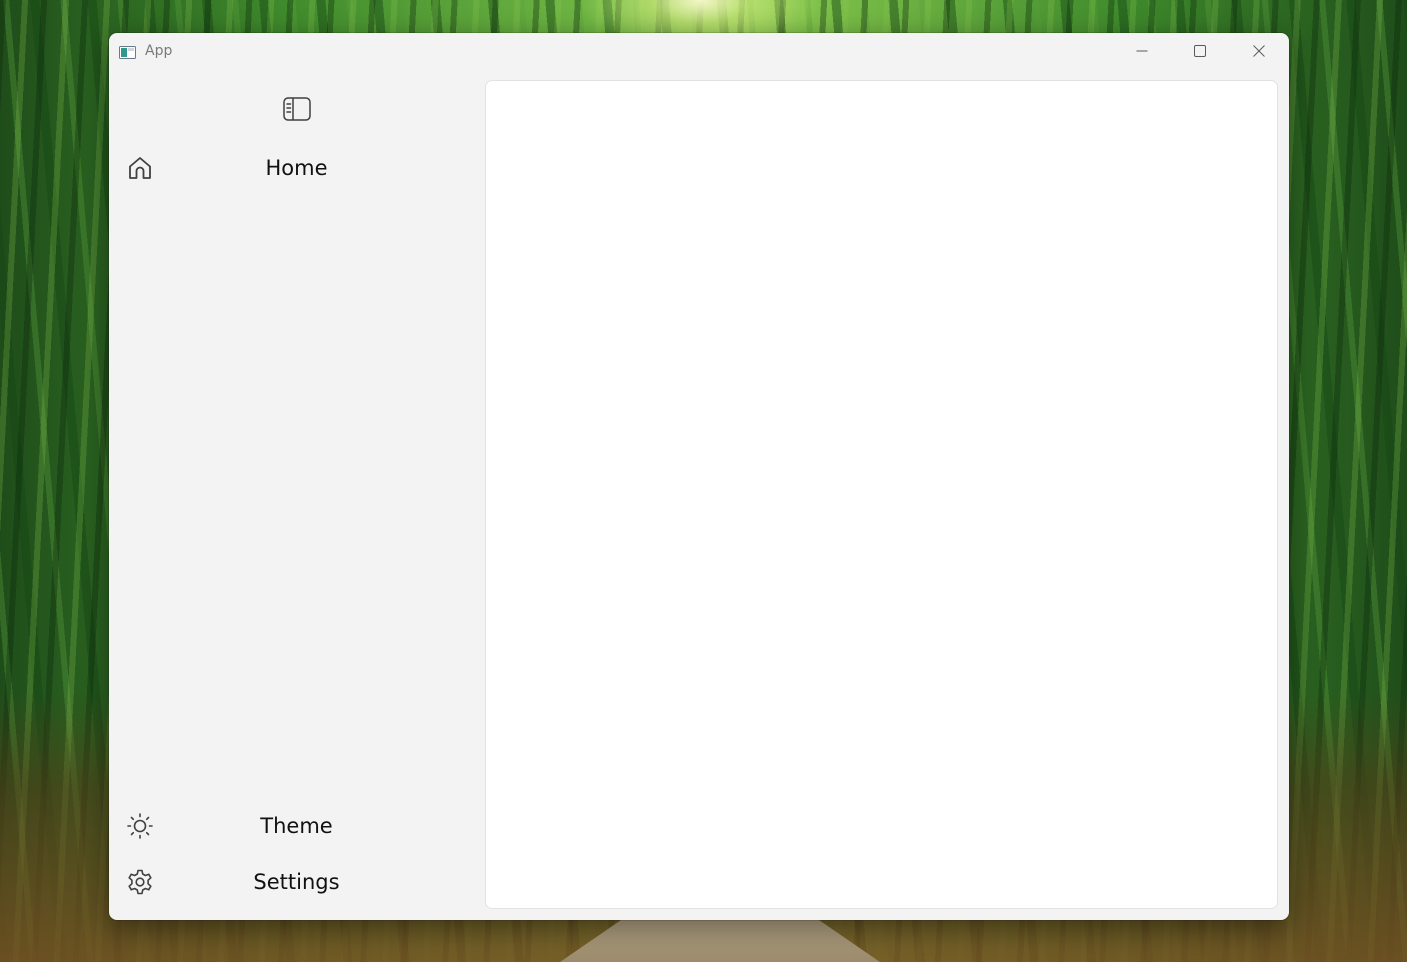 The height and width of the screenshot is (962, 1407). Describe the element at coordinates (127, 51) in the screenshot. I see `app-window-icon` at that location.